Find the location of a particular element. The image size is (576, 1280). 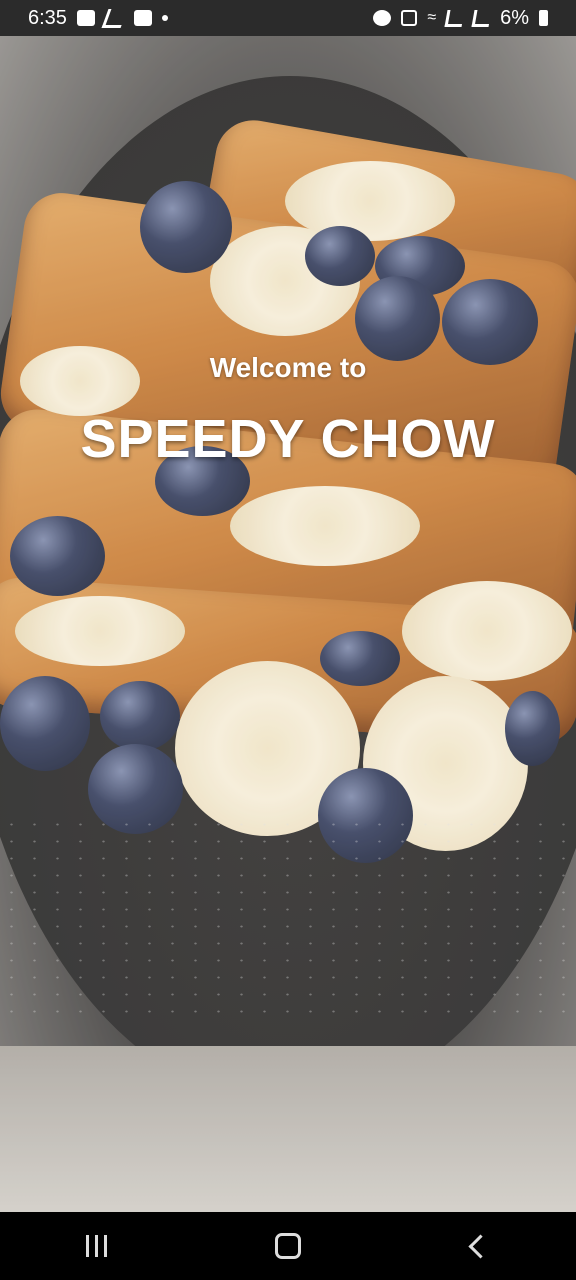

battery-level: 6% is located at coordinates (514, 17).